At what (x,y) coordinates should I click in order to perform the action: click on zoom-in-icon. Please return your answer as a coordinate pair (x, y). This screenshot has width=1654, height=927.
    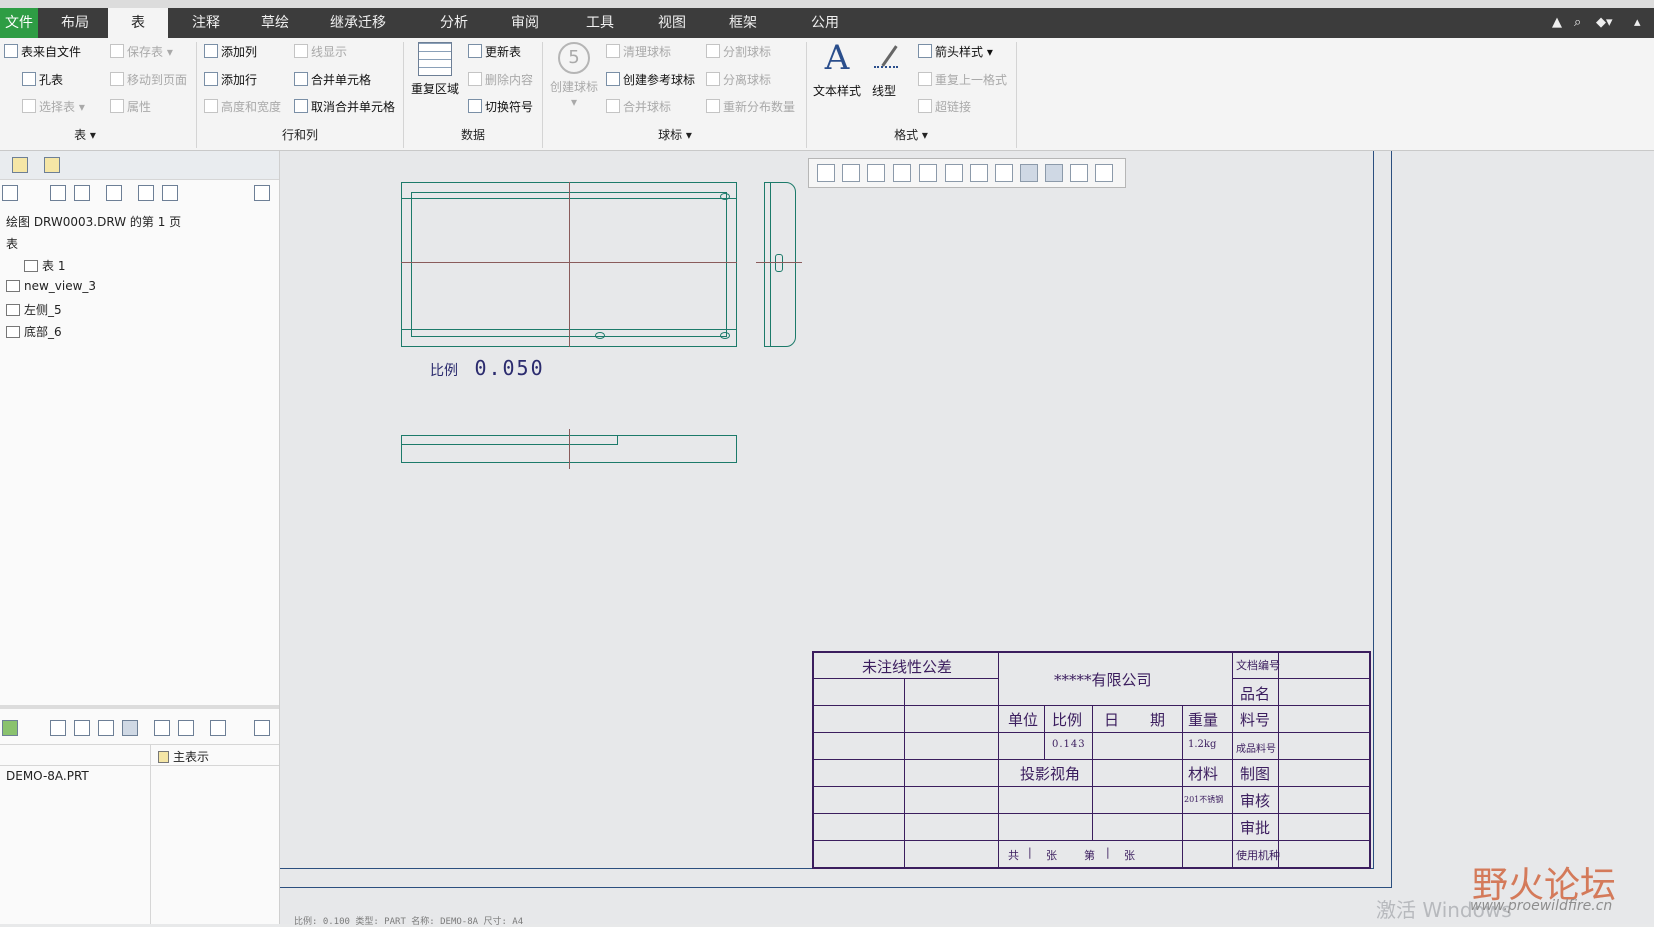
    Looking at the image, I should click on (851, 173).